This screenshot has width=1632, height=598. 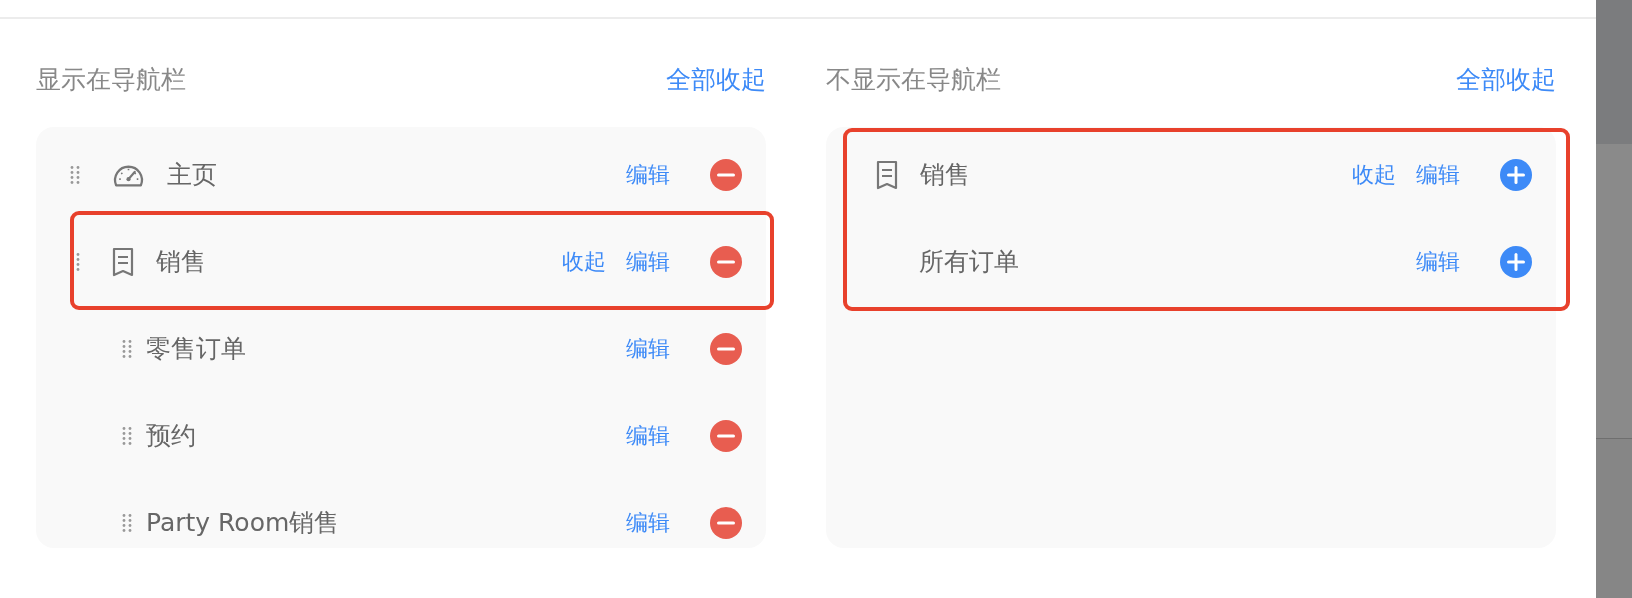 I want to click on menu-item-label: 预约, so click(x=171, y=436).